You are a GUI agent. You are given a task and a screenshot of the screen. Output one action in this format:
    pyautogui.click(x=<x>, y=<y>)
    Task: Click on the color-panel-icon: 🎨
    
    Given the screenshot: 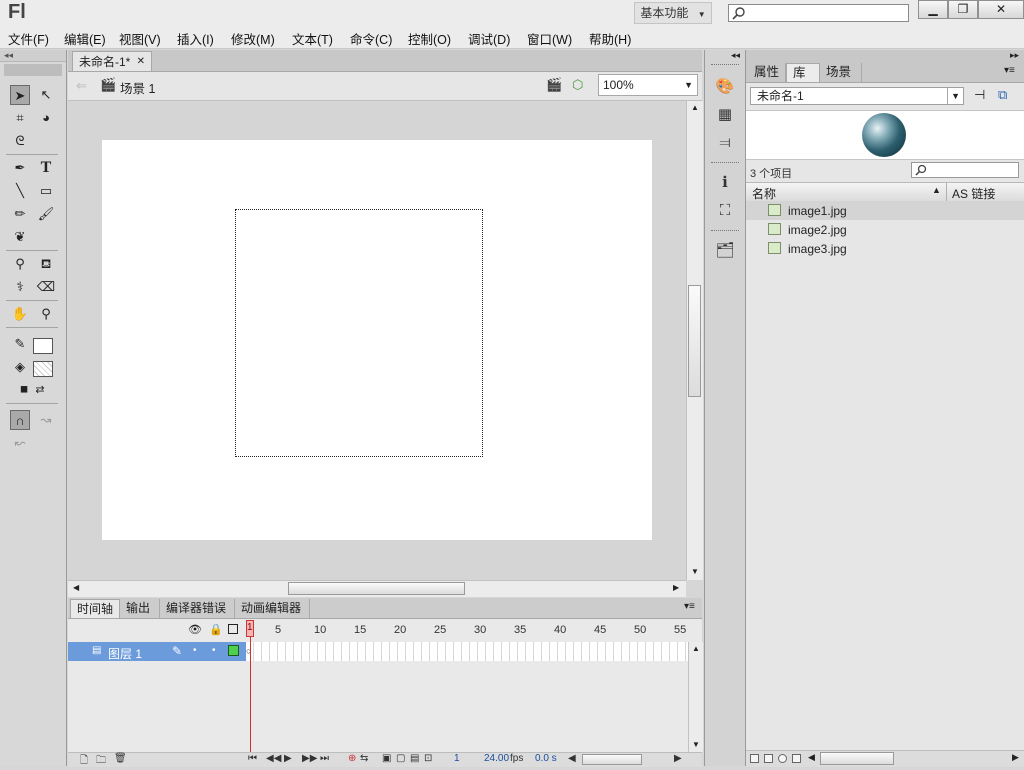 What is the action you would take?
    pyautogui.click(x=725, y=87)
    